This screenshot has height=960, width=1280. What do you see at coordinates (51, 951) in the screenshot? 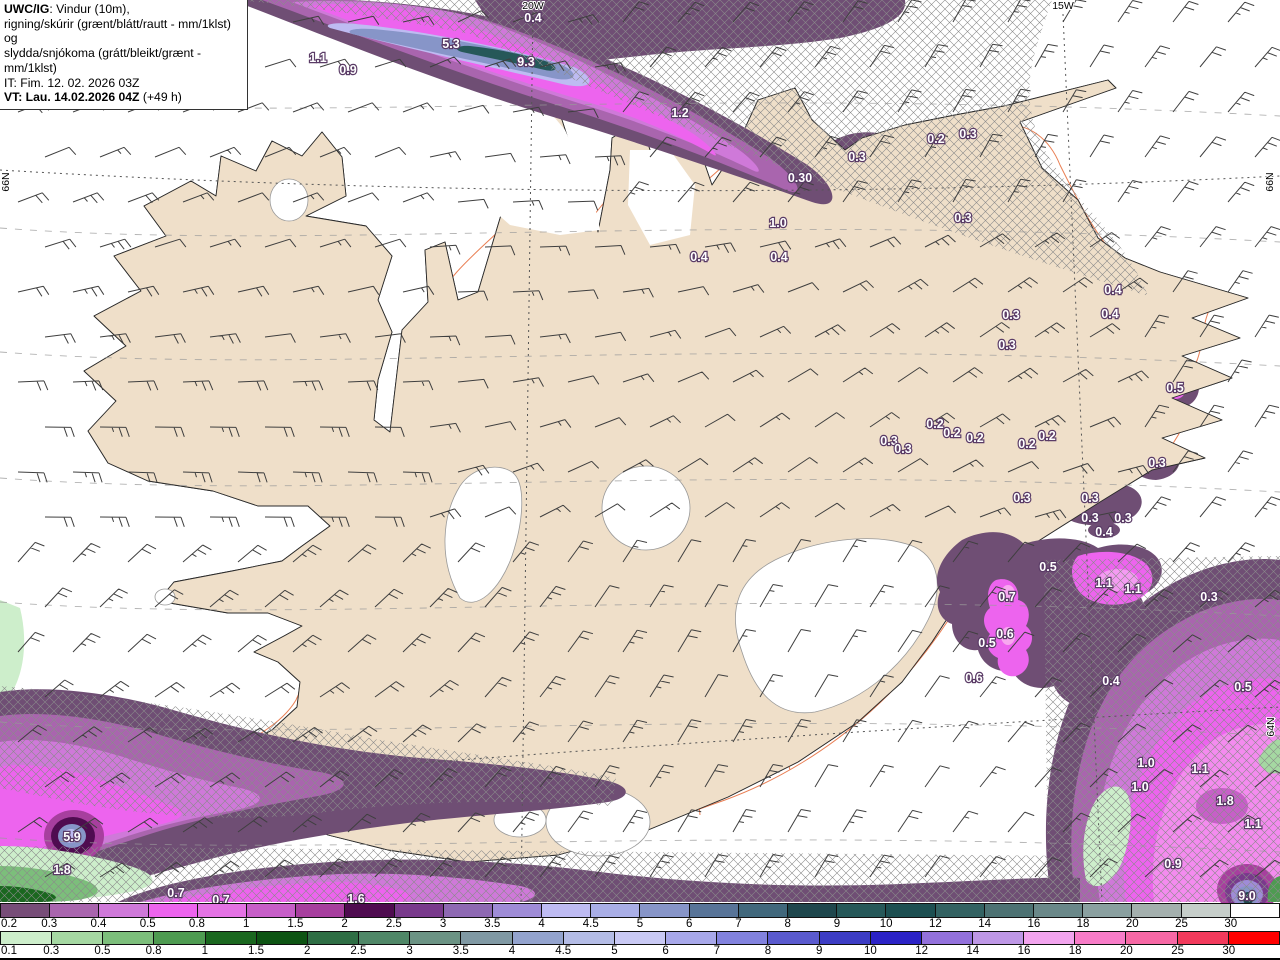
I see `legend-tick-label: 0.3` at bounding box center [51, 951].